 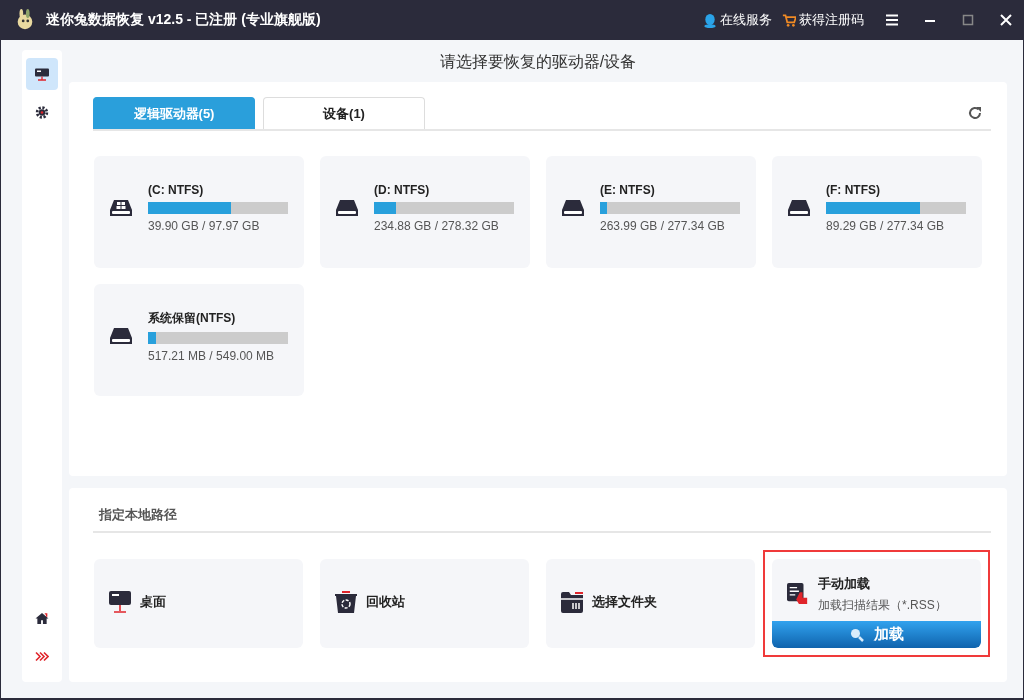 I want to click on refresh-icon, so click(x=975, y=113).